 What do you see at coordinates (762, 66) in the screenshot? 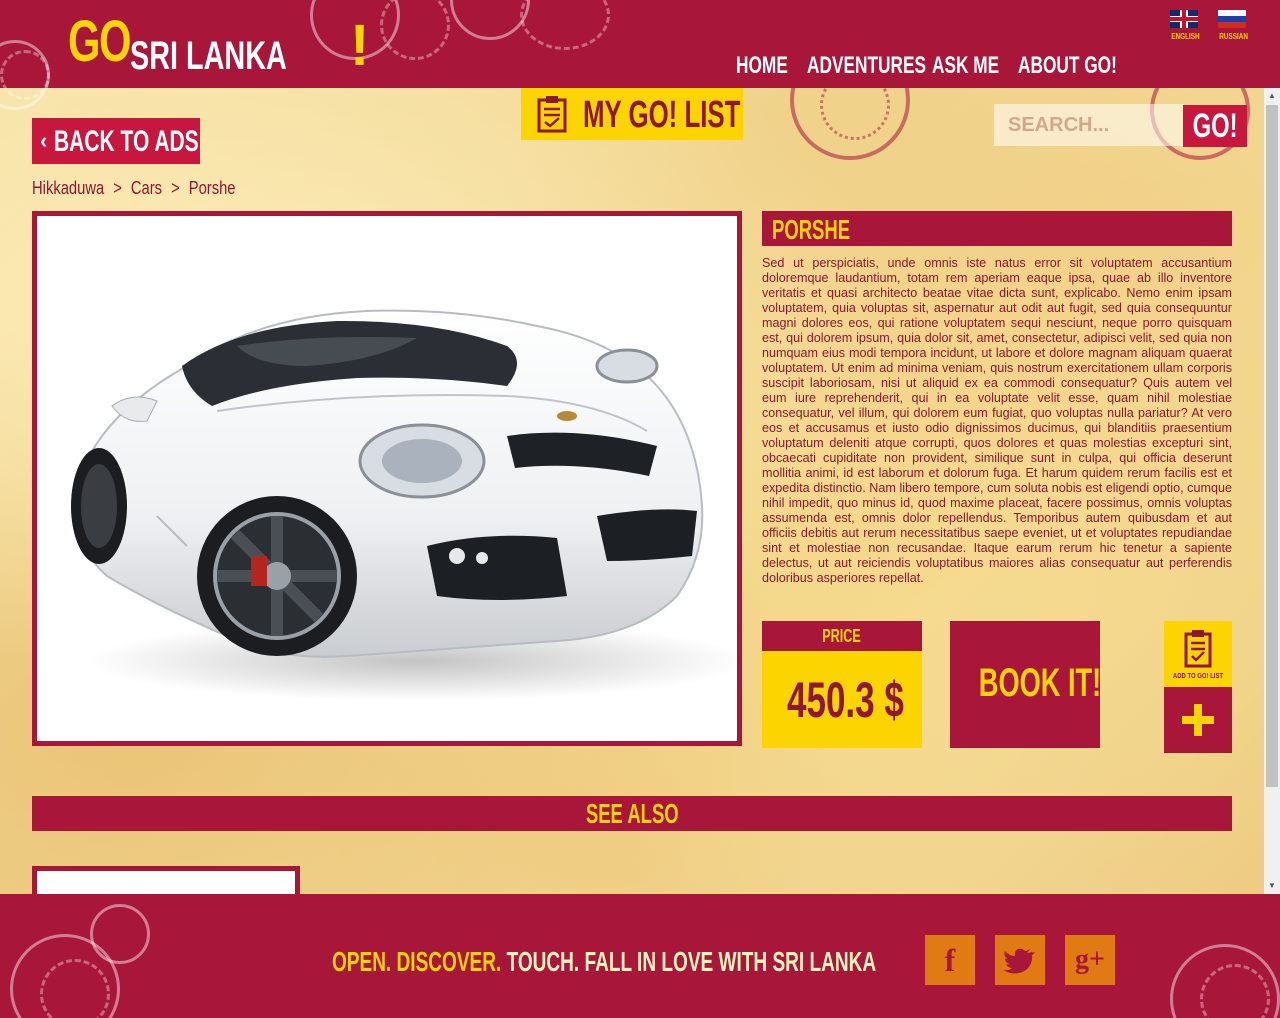
I see `nav-home: HOME` at bounding box center [762, 66].